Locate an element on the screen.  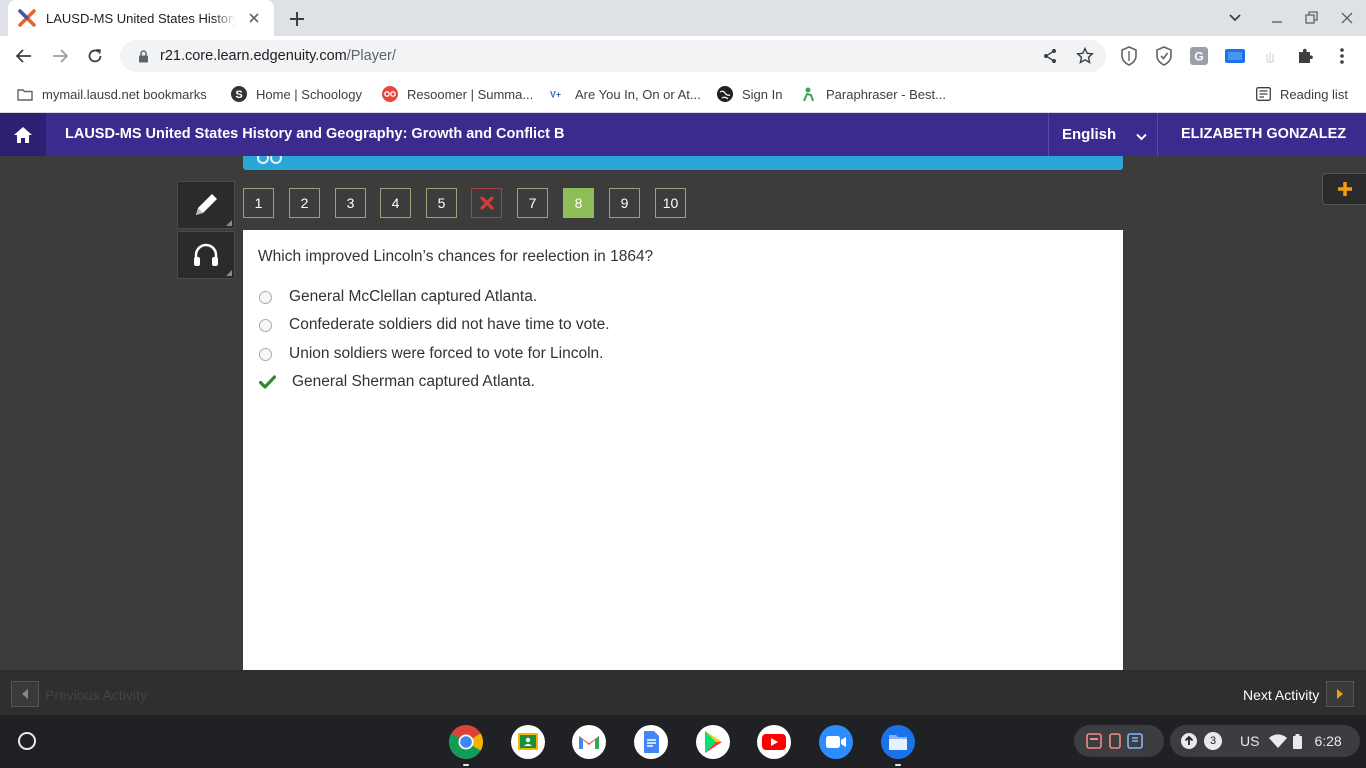
caret-right-icon is located at coordinates (1340, 694).